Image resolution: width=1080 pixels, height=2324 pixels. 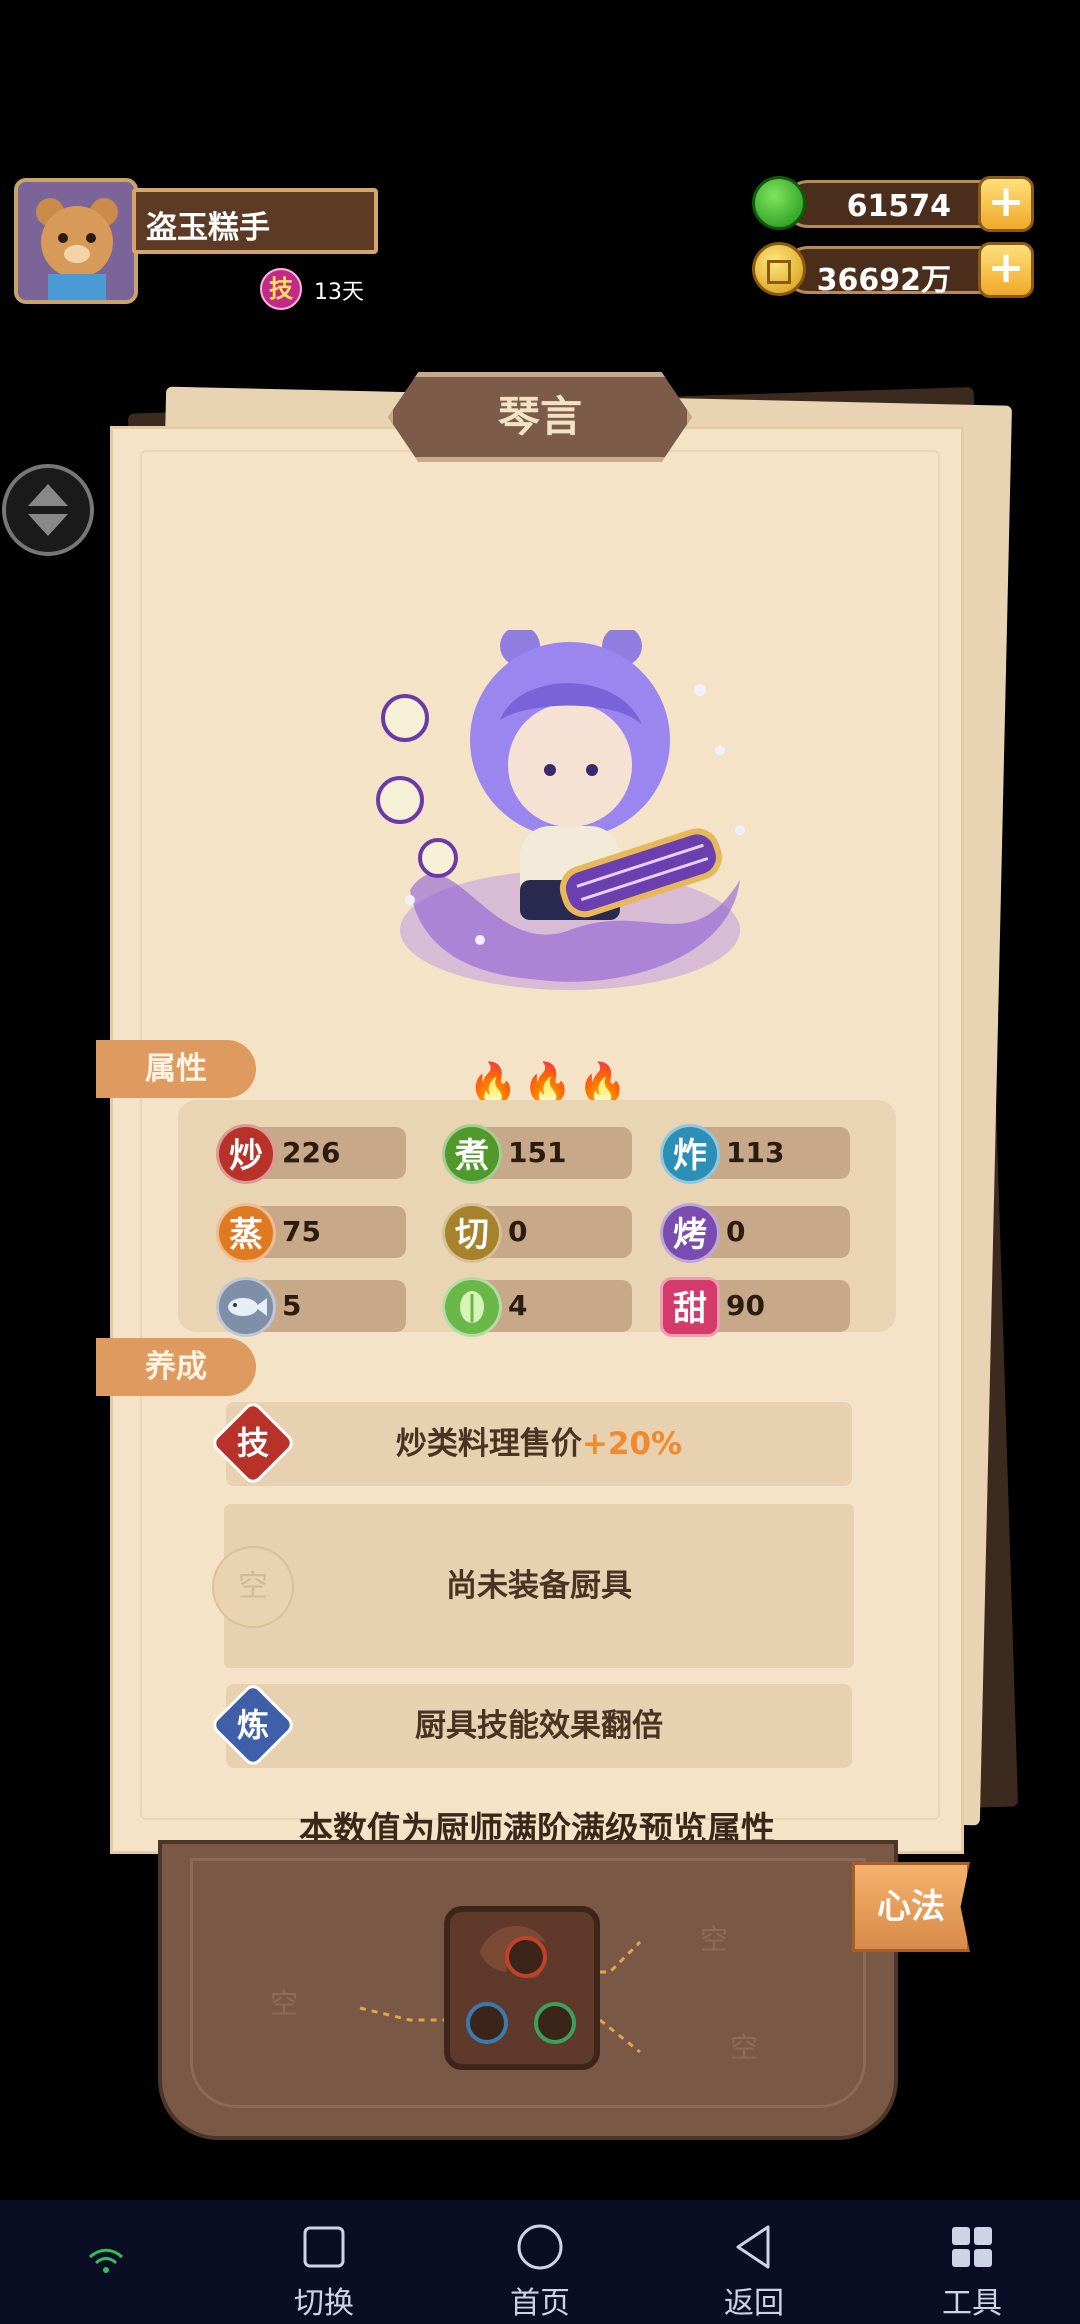 What do you see at coordinates (246, 1233) in the screenshot?
I see `steam-icon: 蒸` at bounding box center [246, 1233].